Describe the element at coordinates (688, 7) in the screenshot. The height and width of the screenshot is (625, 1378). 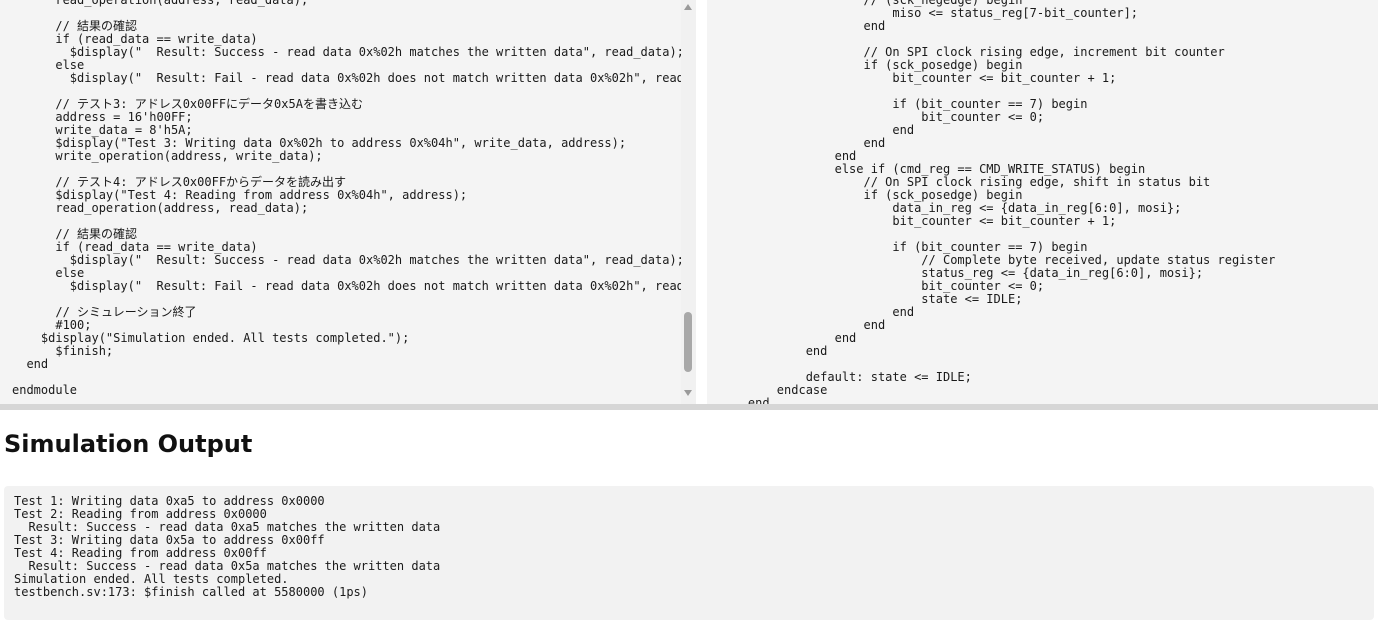
I see `scroll-up-arrow-icon` at that location.